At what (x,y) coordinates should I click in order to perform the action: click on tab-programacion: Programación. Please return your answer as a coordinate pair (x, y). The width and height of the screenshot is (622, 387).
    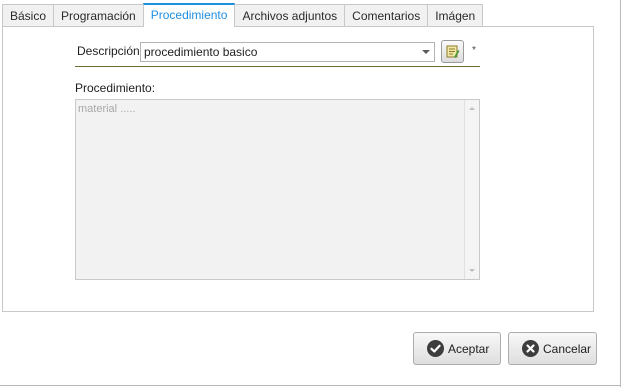
    Looking at the image, I should click on (98, 15).